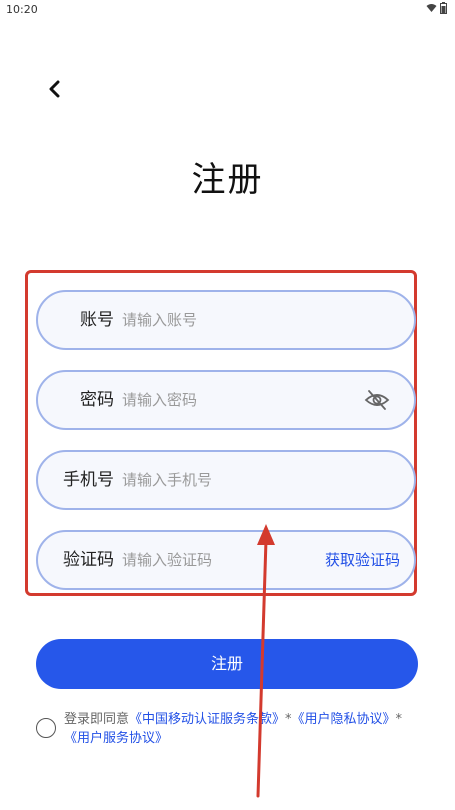 The width and height of the screenshot is (455, 810). I want to click on status-icons, so click(436, 8).